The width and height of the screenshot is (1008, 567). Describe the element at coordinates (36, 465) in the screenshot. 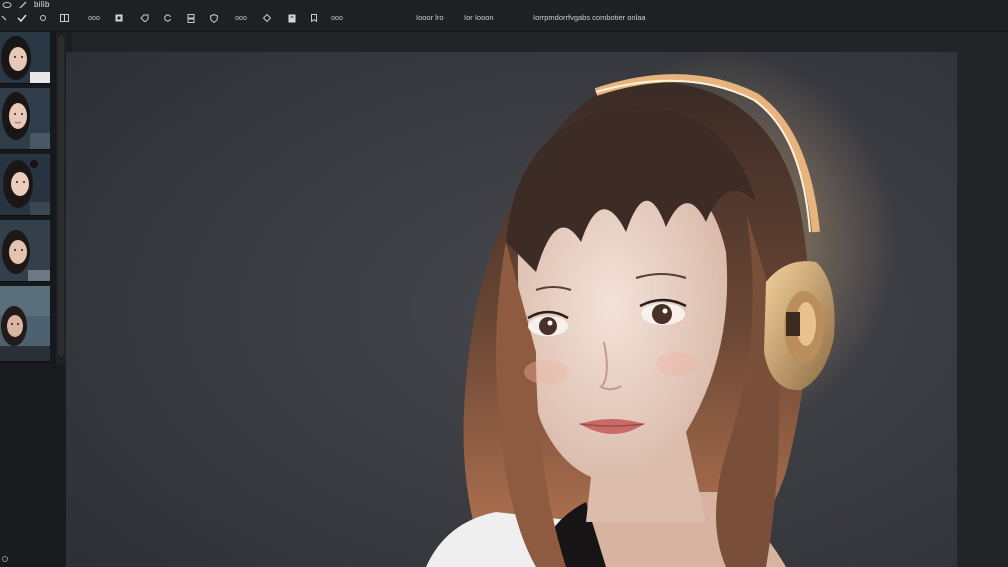

I see `sidebar-empty-panel` at that location.